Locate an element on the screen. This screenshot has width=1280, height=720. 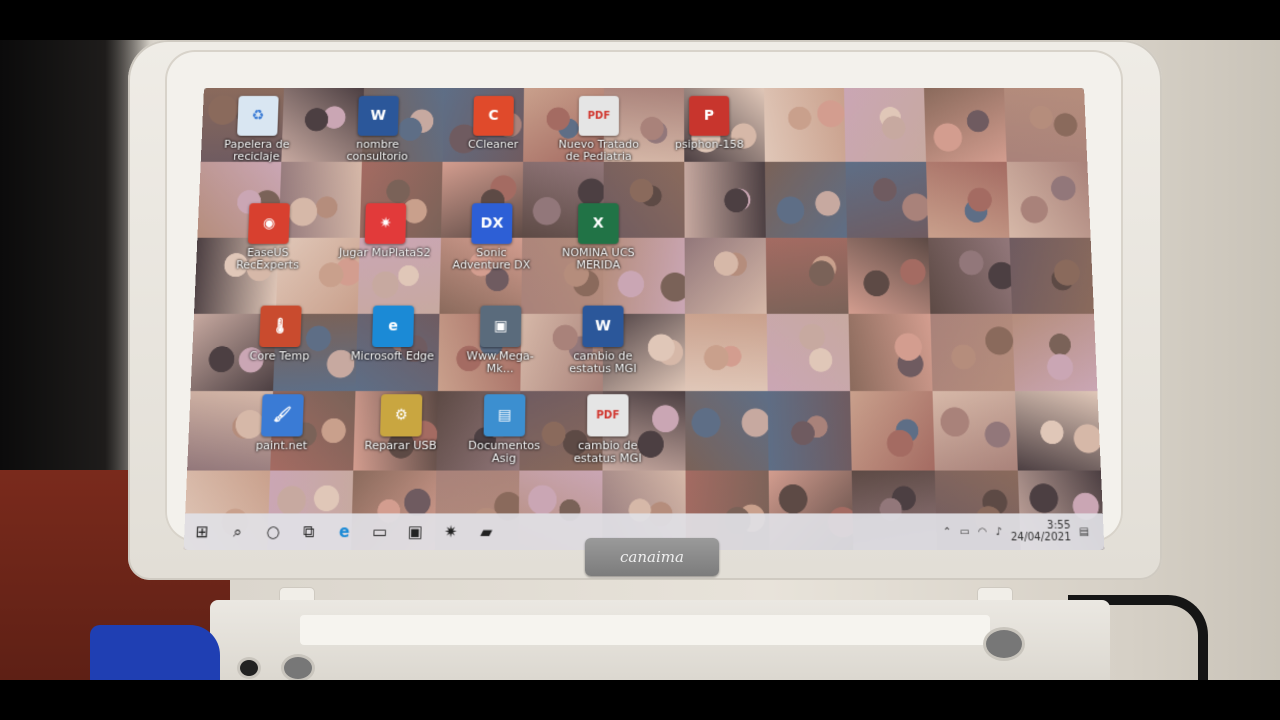
desktop-icon: Wnombre consultorio is located at coordinates (378, 129).